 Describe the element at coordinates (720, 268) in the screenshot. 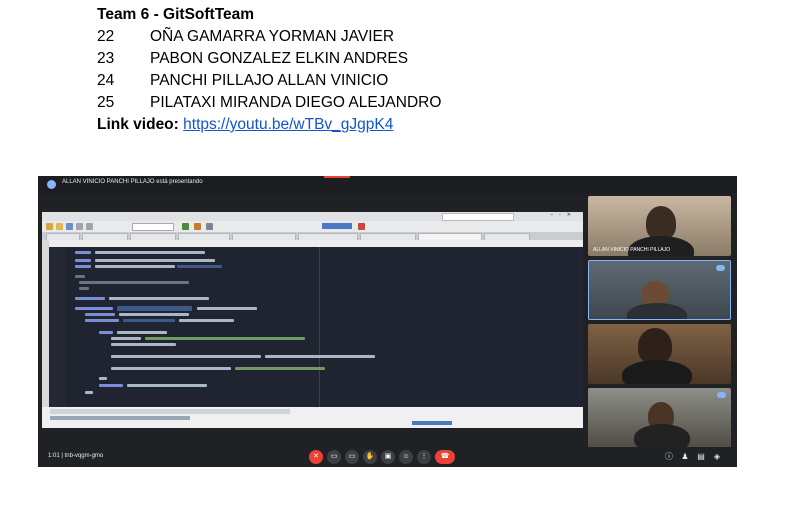

I see `speaking-icon` at that location.